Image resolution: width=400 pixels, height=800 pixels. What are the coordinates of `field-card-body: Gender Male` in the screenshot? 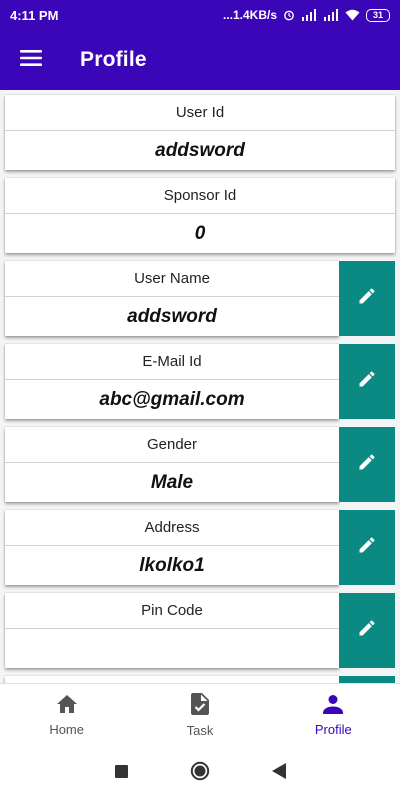 It's located at (172, 464).